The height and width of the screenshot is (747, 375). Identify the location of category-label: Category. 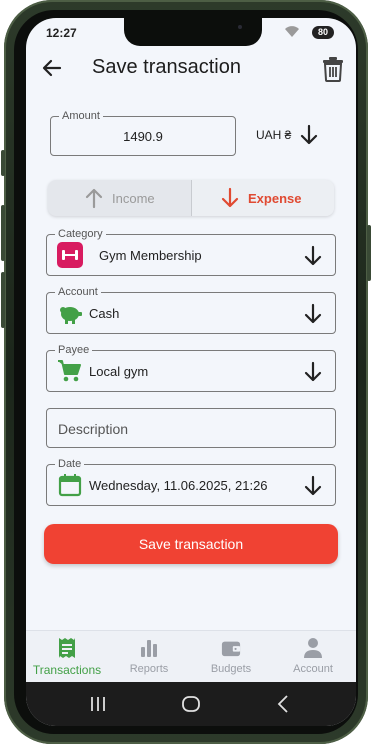
(80, 234).